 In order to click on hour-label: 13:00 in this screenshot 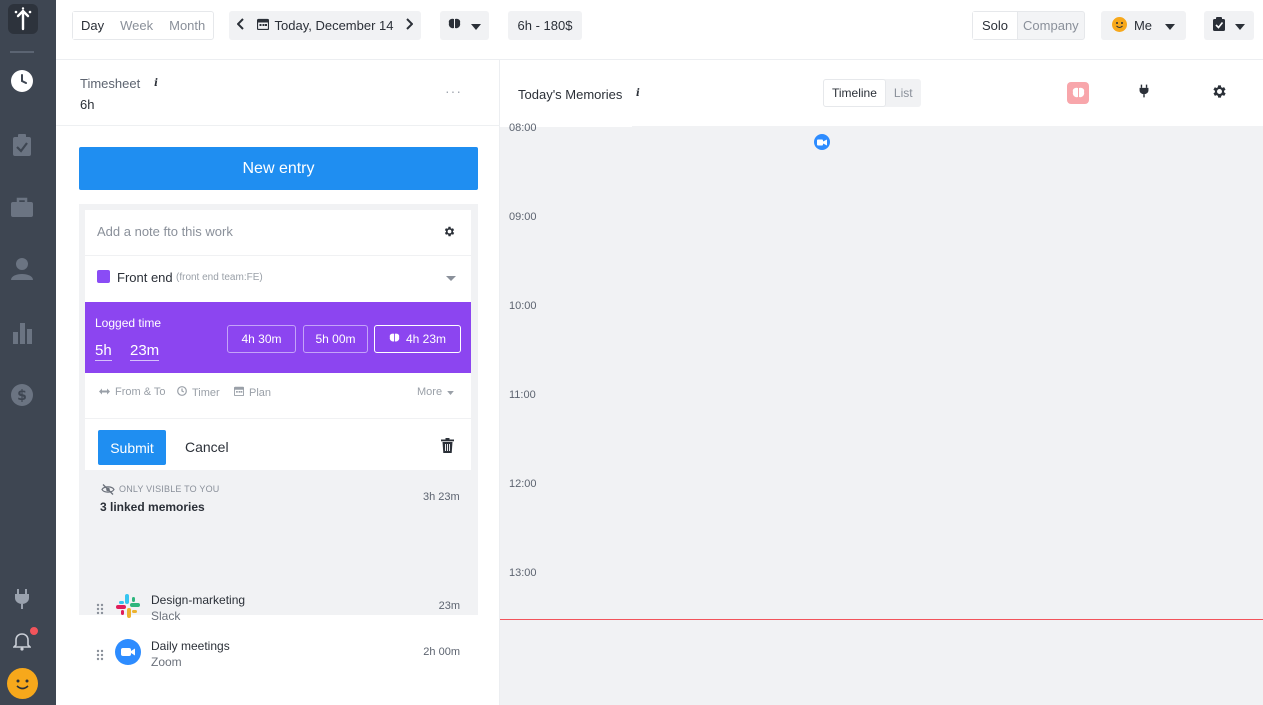, I will do `click(523, 573)`.